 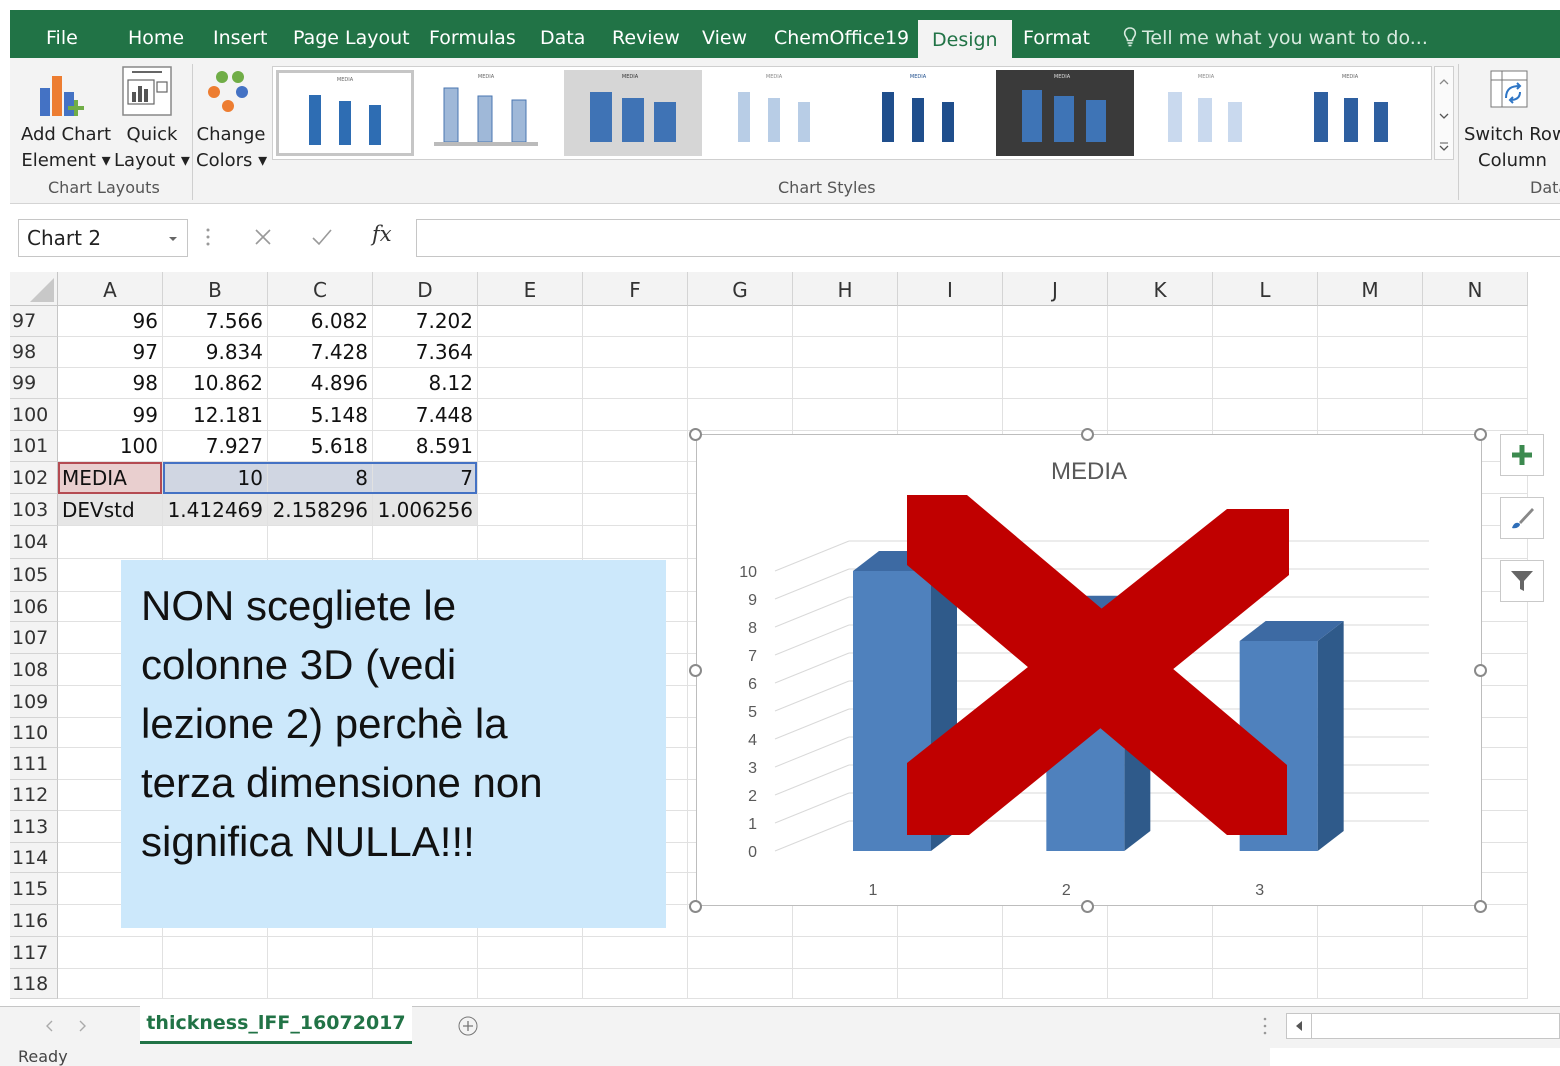 I want to click on row-header: 97, so click(x=34, y=321).